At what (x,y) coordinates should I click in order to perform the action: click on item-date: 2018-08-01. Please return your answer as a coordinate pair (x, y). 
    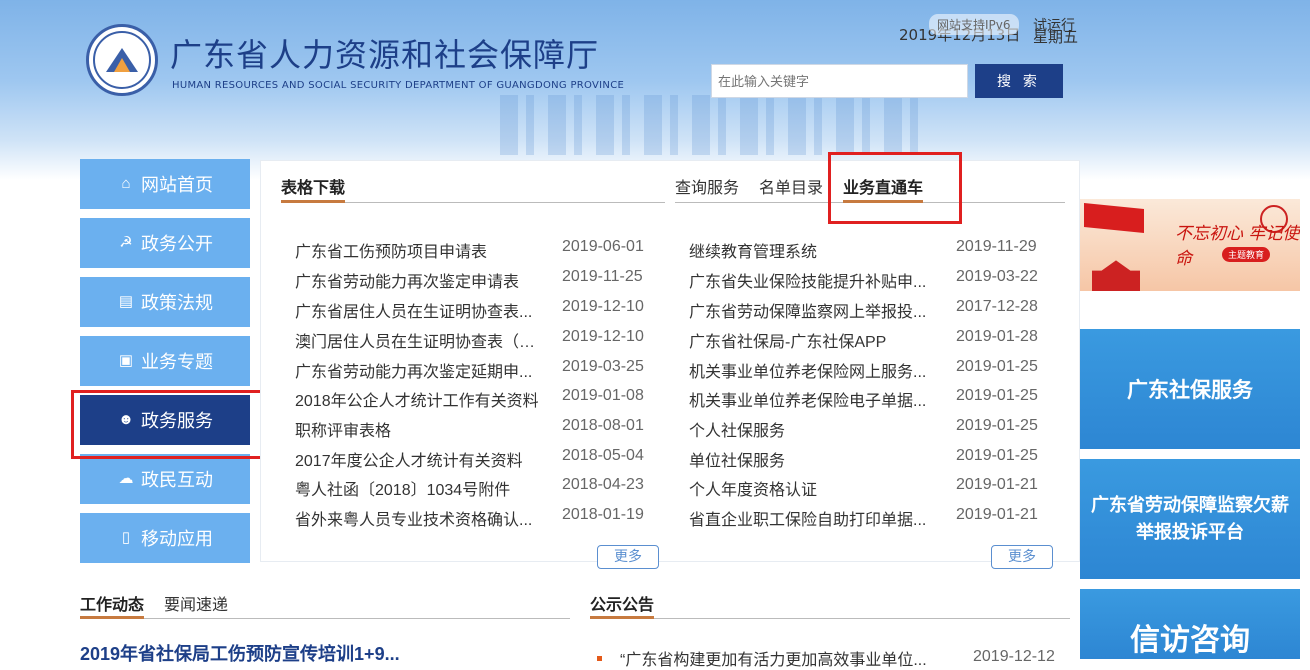
    Looking at the image, I should click on (603, 425).